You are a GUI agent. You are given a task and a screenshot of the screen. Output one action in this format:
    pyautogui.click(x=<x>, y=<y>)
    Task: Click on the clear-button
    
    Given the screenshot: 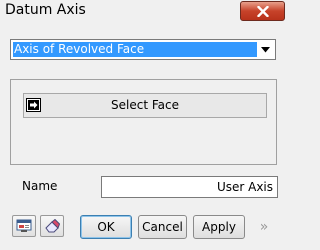 What is the action you would take?
    pyautogui.click(x=52, y=226)
    